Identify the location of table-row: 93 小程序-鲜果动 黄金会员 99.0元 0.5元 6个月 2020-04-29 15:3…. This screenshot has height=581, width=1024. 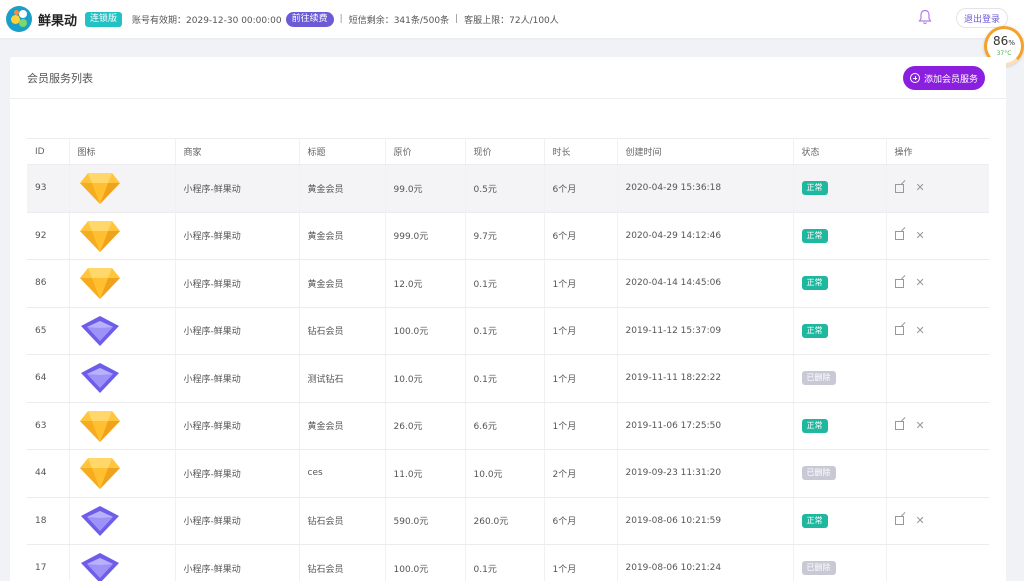
(508, 188).